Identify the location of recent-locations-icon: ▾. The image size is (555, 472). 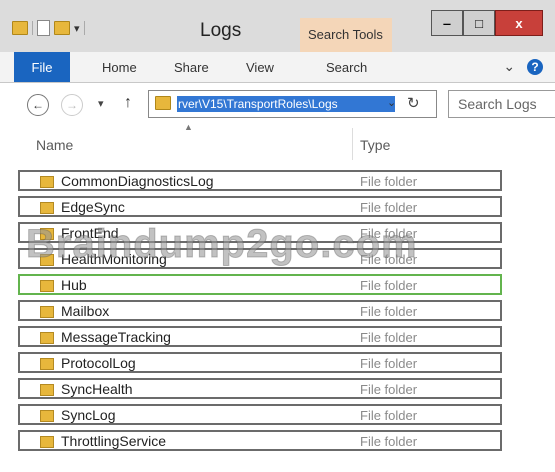
(101, 103).